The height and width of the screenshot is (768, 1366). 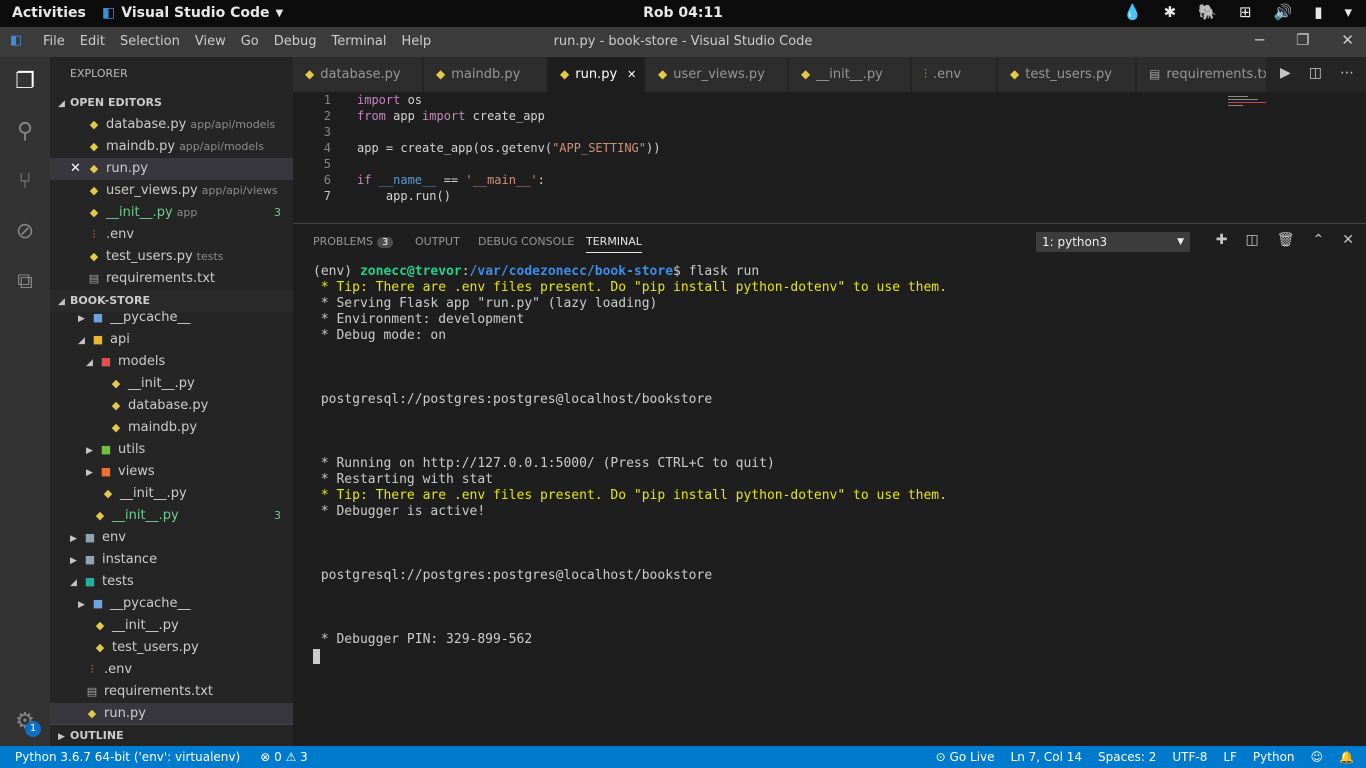 I want to click on tree-file: ◆ database.py, so click(x=171, y=406).